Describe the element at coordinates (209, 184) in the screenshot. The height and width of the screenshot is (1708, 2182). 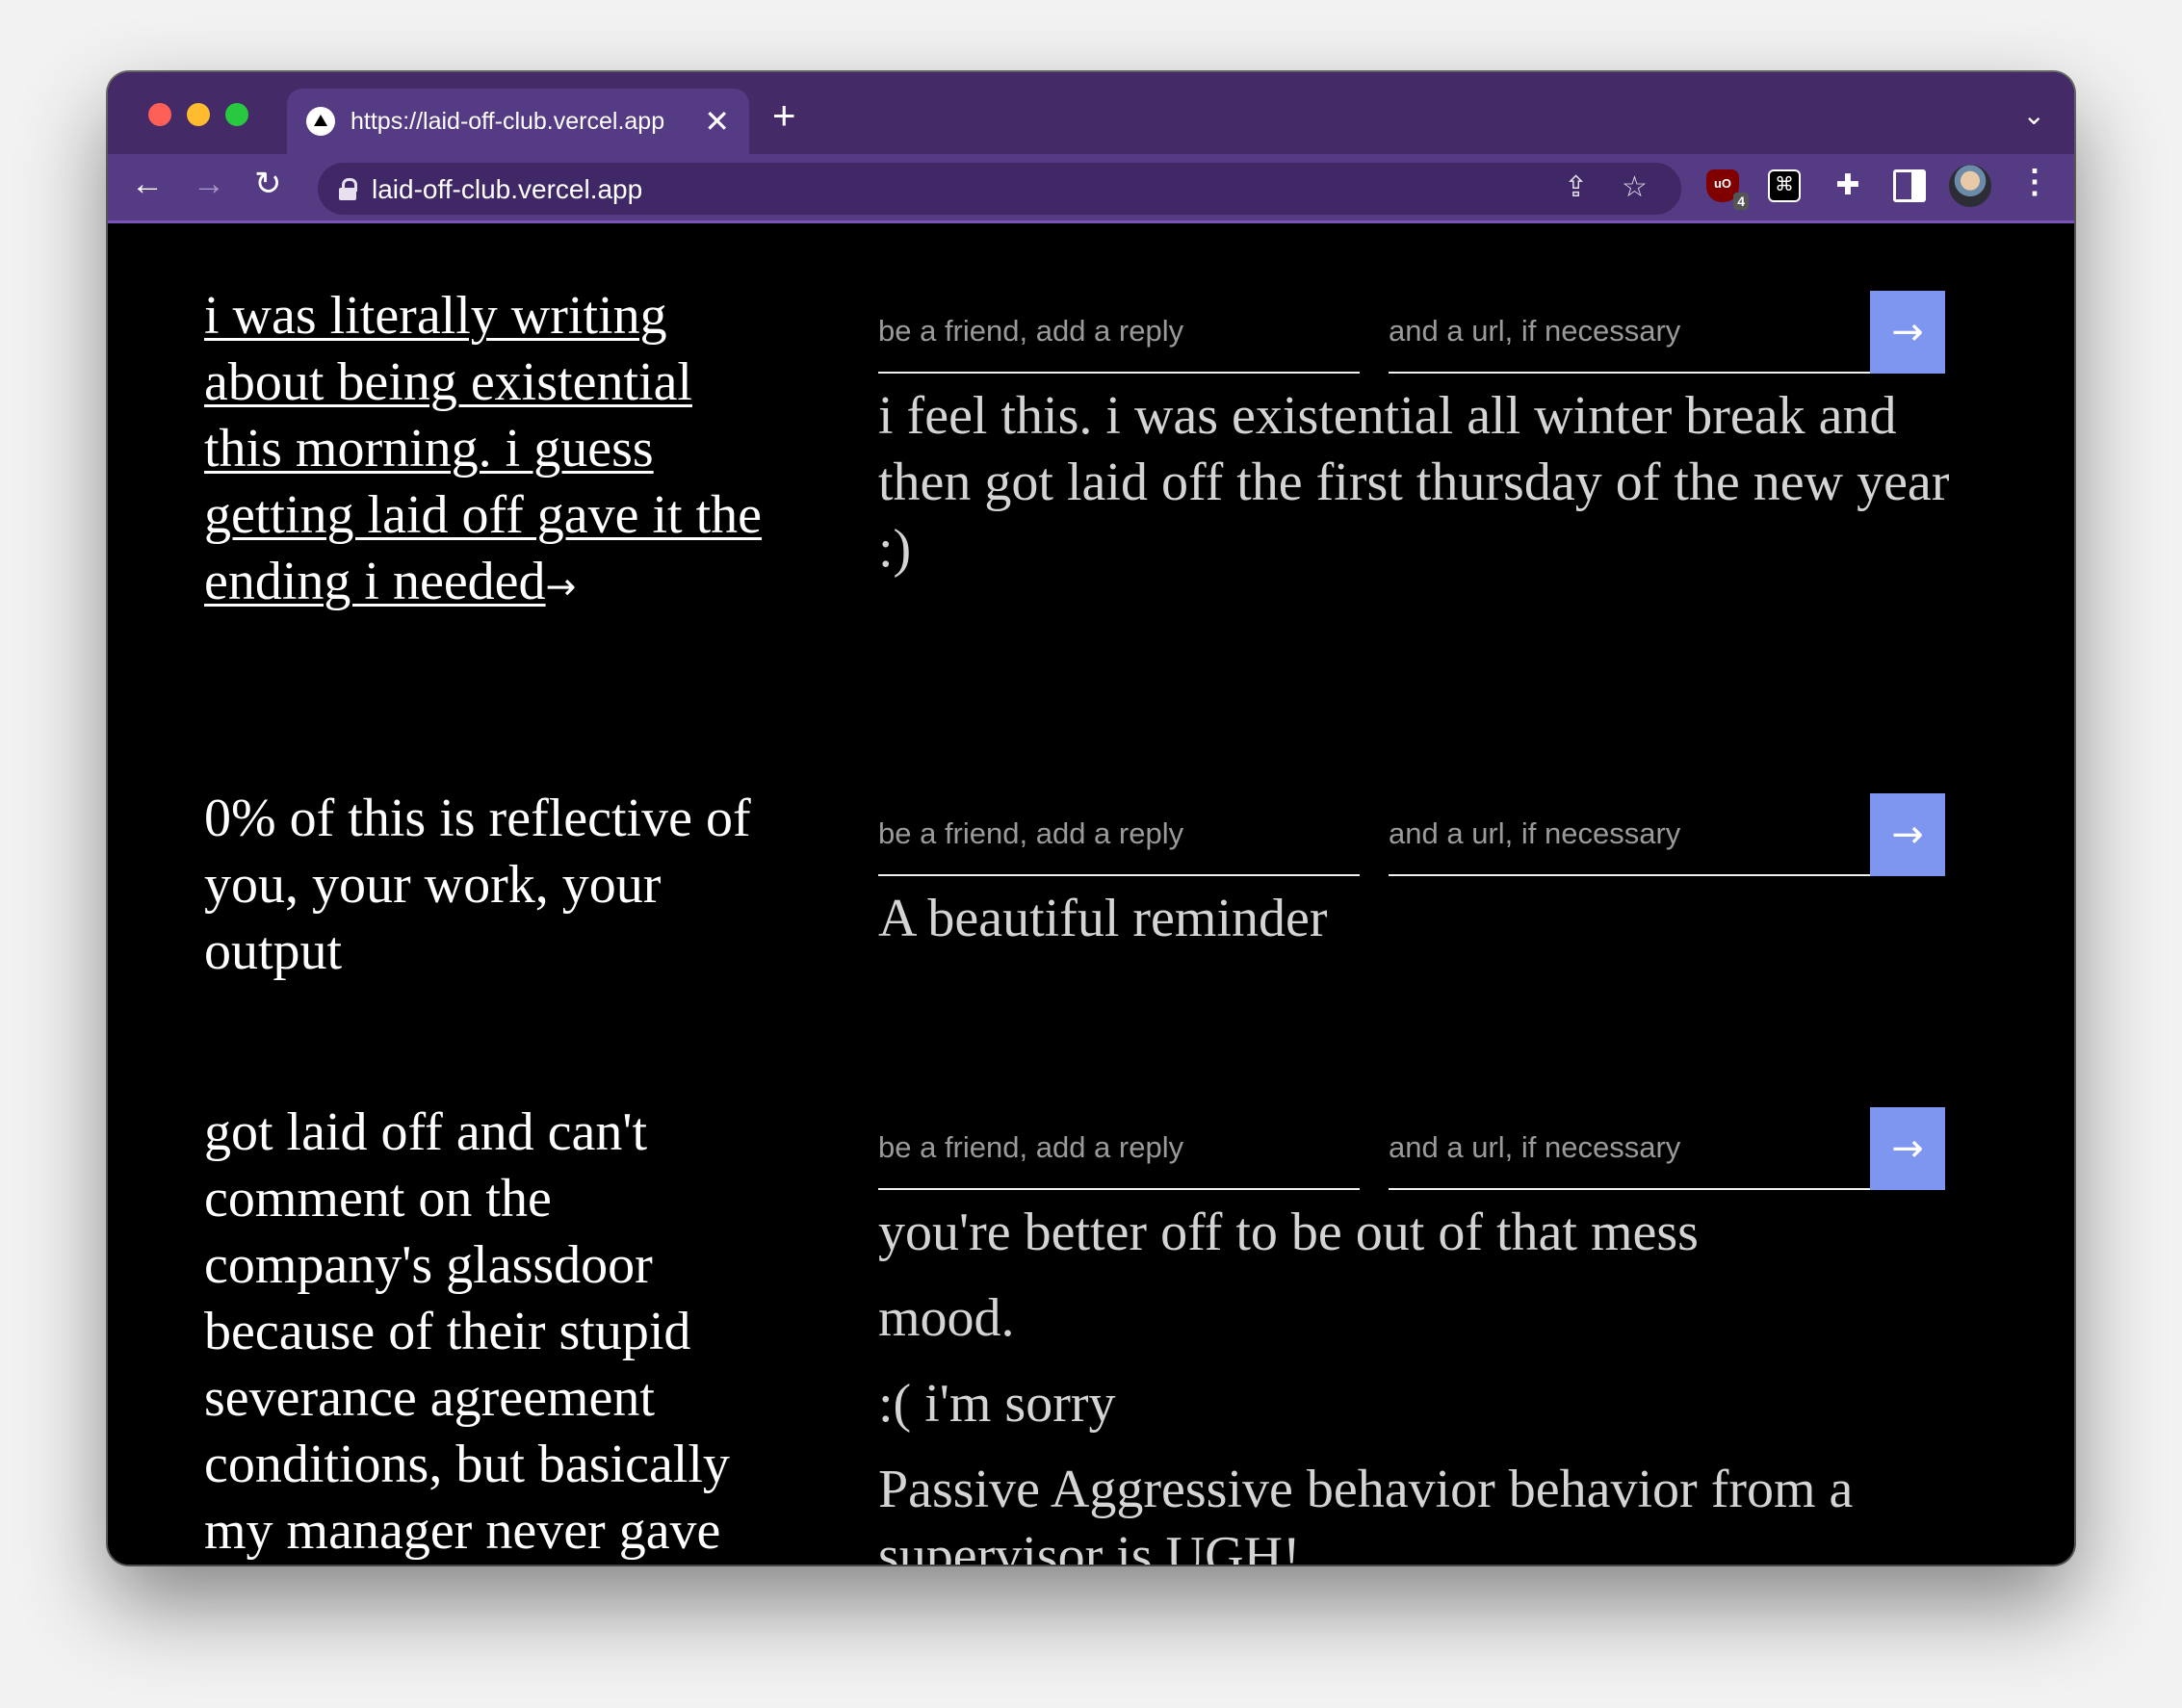
I see `forward-arrow-icon: →` at that location.